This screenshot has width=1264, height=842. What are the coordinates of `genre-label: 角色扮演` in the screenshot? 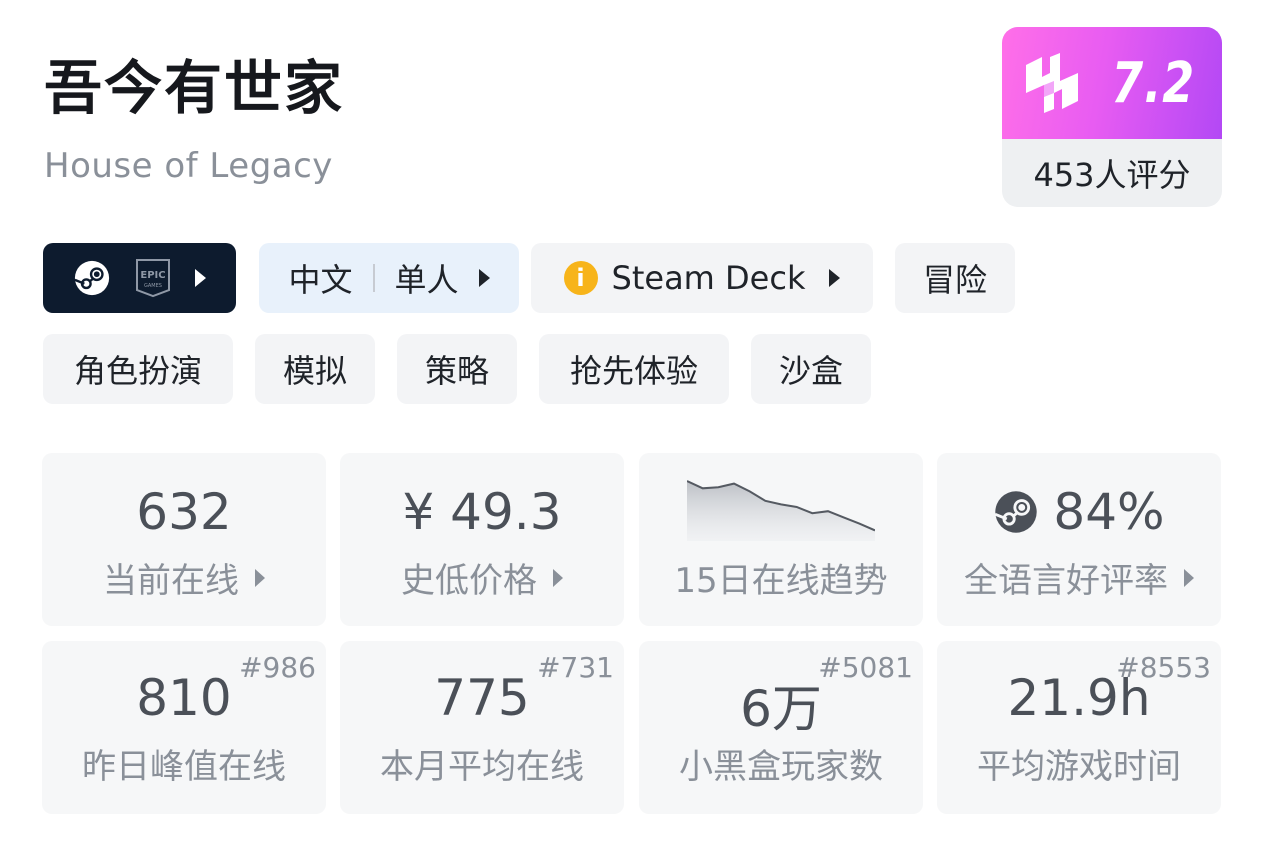 It's located at (137, 371).